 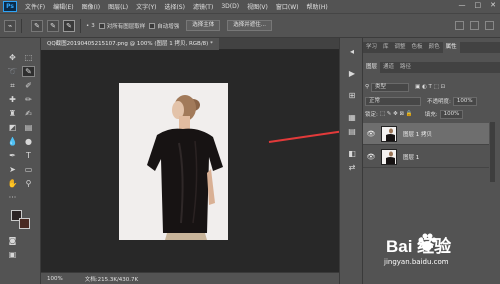 What do you see at coordinates (28, 99) in the screenshot?
I see `brush-tool-icon: ✏` at bounding box center [28, 99].